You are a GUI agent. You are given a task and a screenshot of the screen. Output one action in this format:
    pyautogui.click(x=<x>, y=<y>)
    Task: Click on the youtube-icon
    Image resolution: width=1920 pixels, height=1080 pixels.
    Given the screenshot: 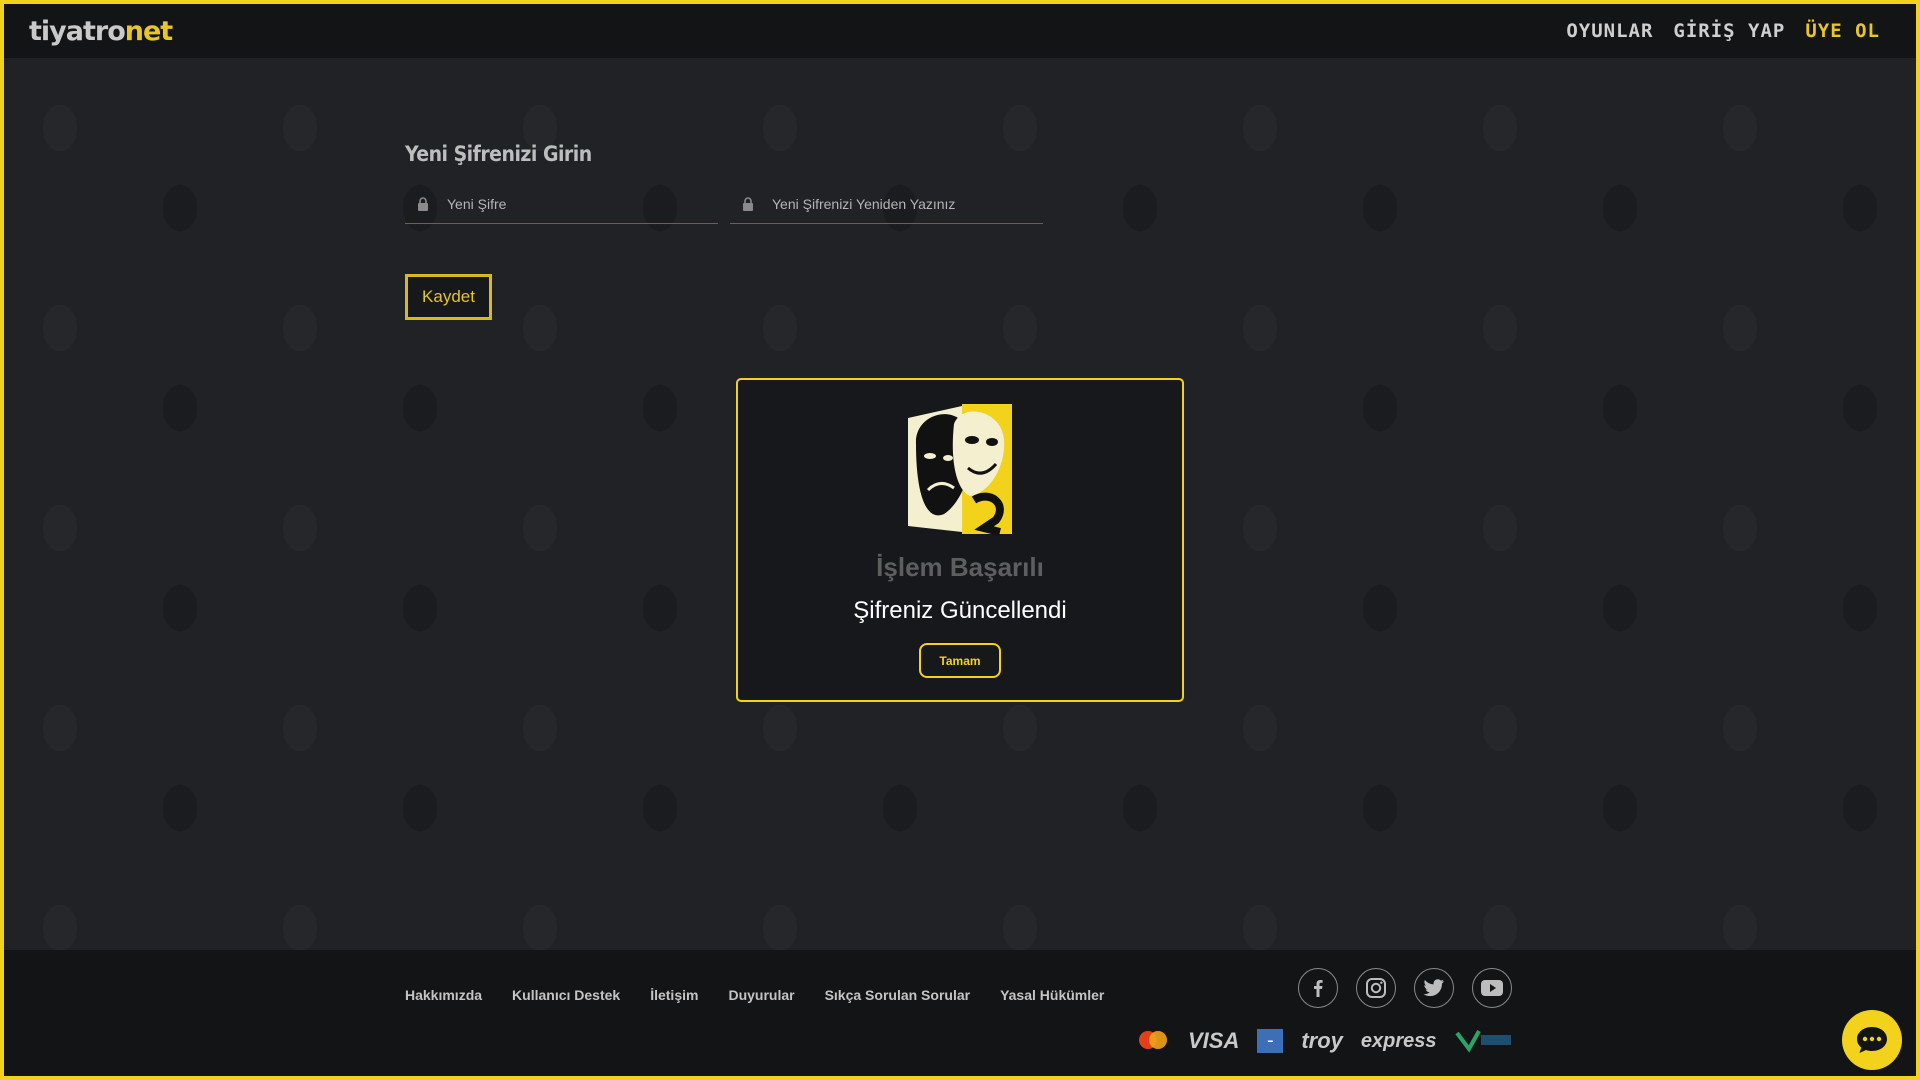 What is the action you would take?
    pyautogui.click(x=1492, y=988)
    